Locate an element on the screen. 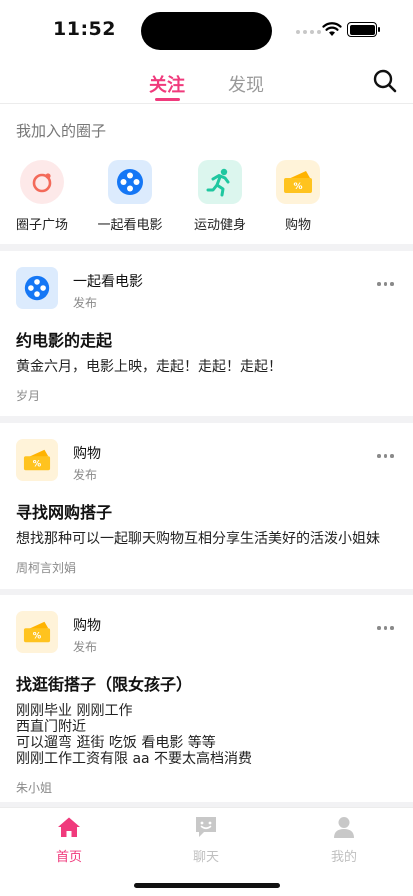 This screenshot has height=896, width=413. tab-following: 关注 is located at coordinates (167, 84).